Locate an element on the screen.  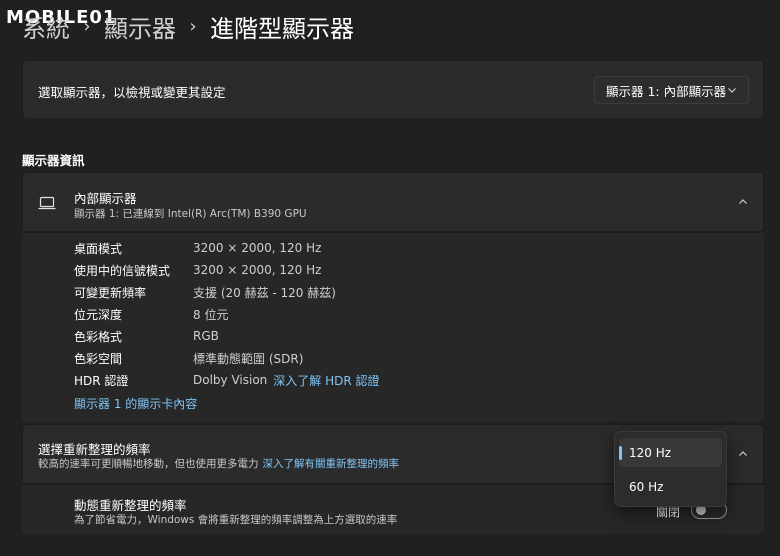
refresh-option-label: 60 Hz is located at coordinates (646, 486).